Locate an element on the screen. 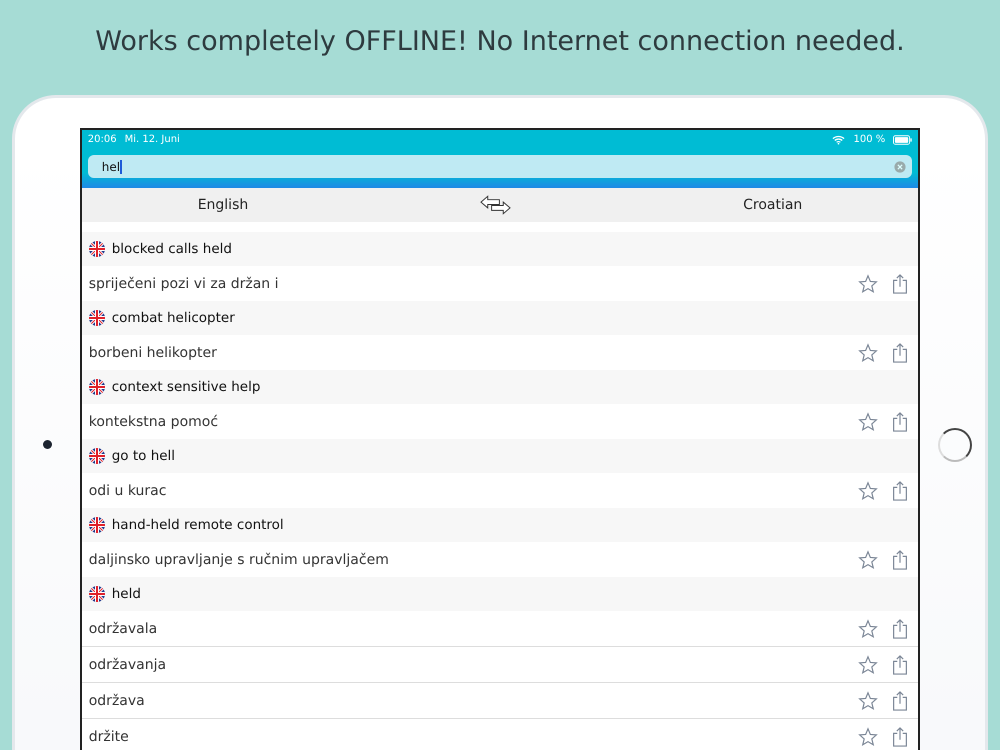 The image size is (1000, 750). battery-icon is located at coordinates (902, 139).